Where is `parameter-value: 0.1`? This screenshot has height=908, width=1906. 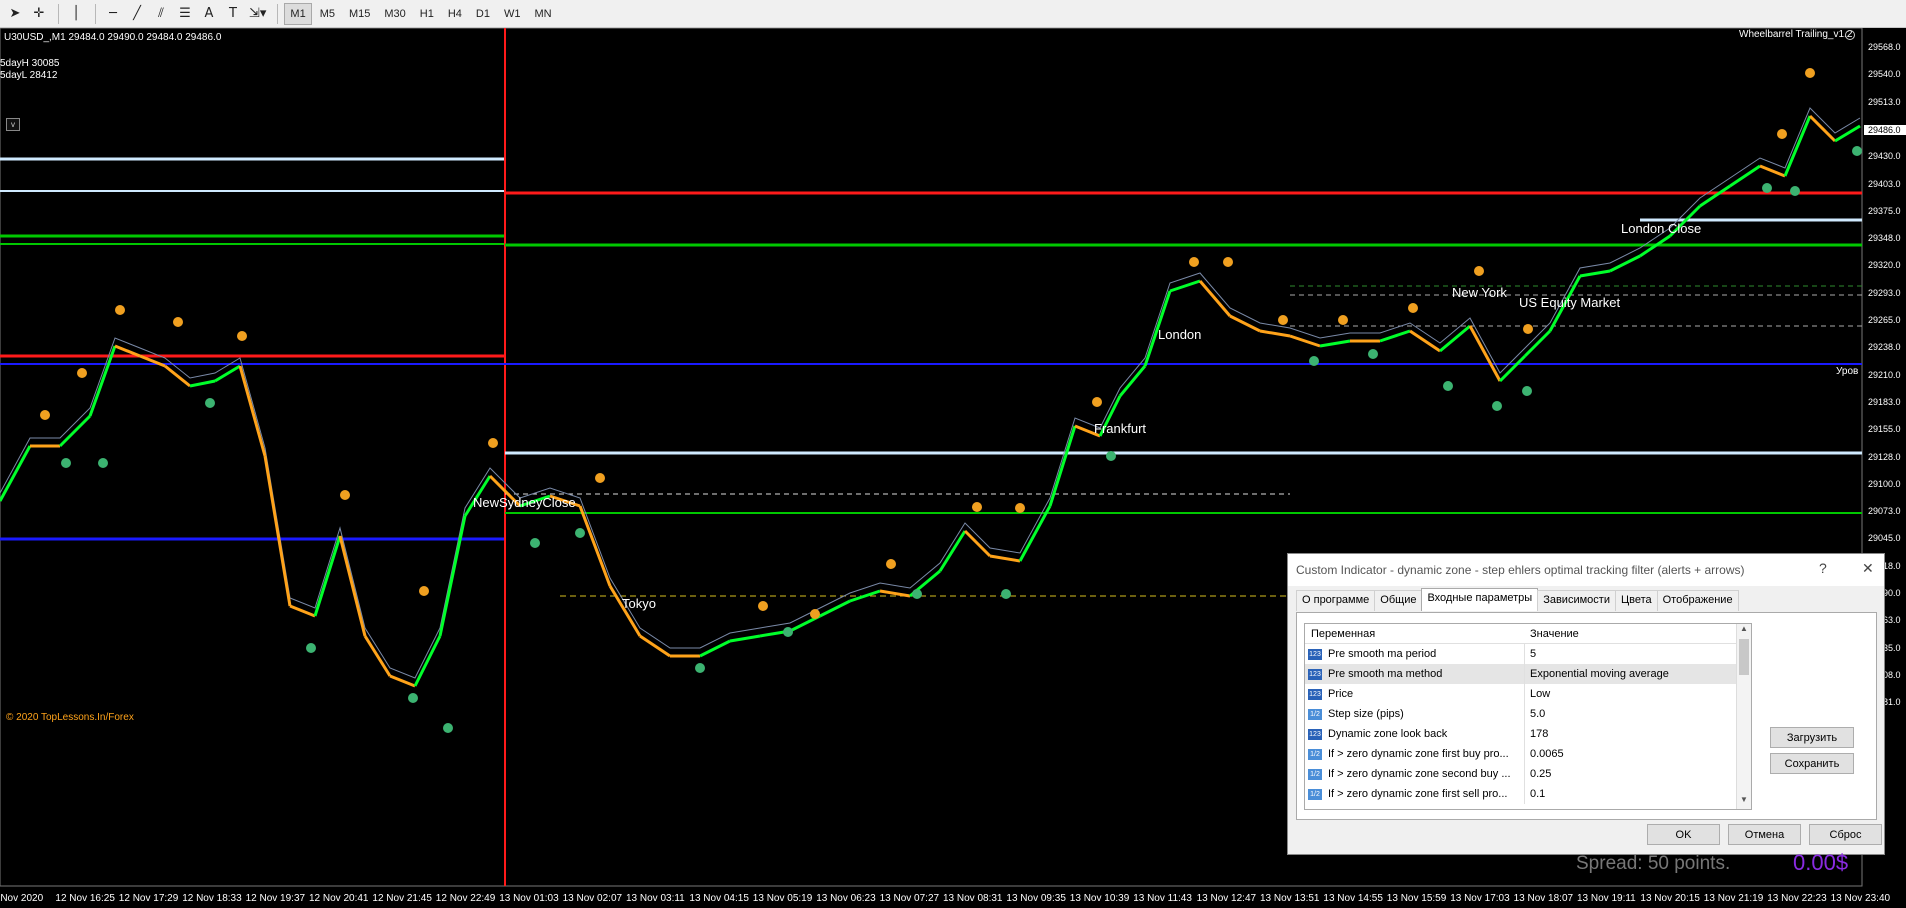
parameter-value: 0.1 is located at coordinates (1629, 794).